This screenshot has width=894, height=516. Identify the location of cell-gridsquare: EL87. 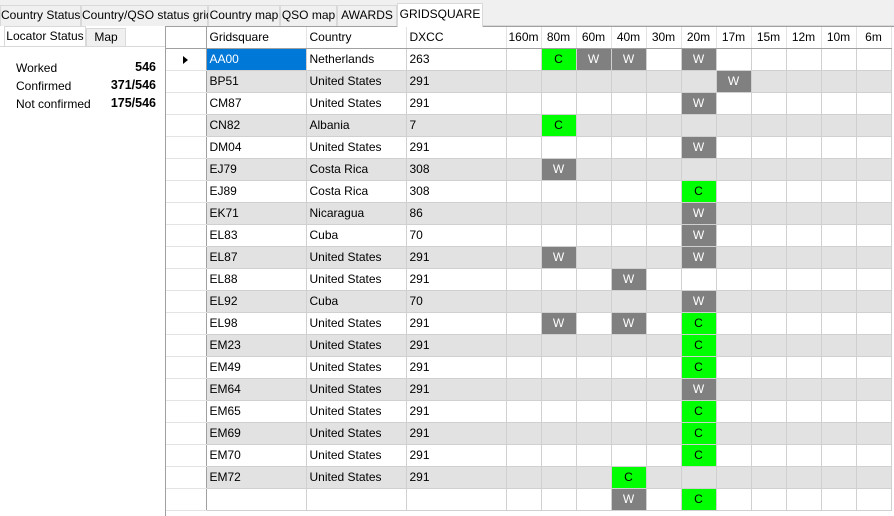
(256, 257).